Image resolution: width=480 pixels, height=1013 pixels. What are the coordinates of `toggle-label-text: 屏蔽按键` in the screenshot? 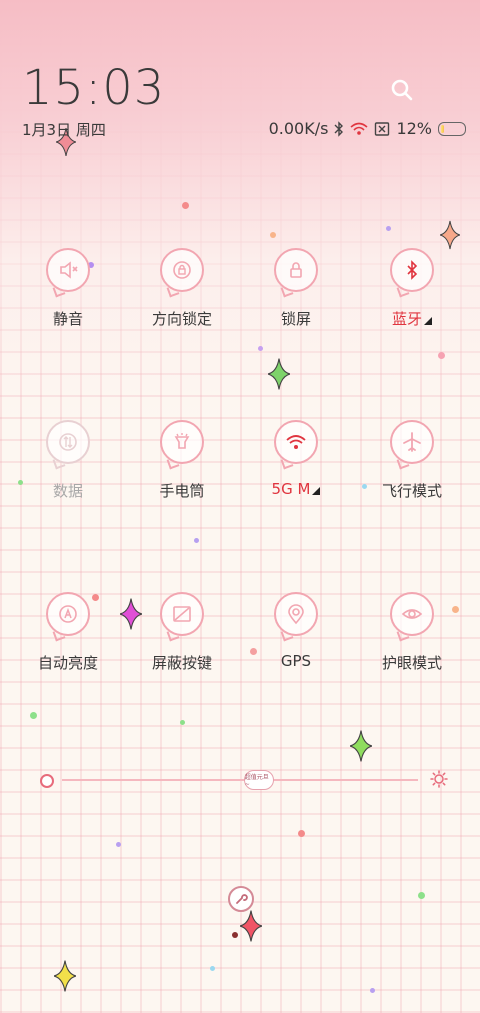 It's located at (181, 663).